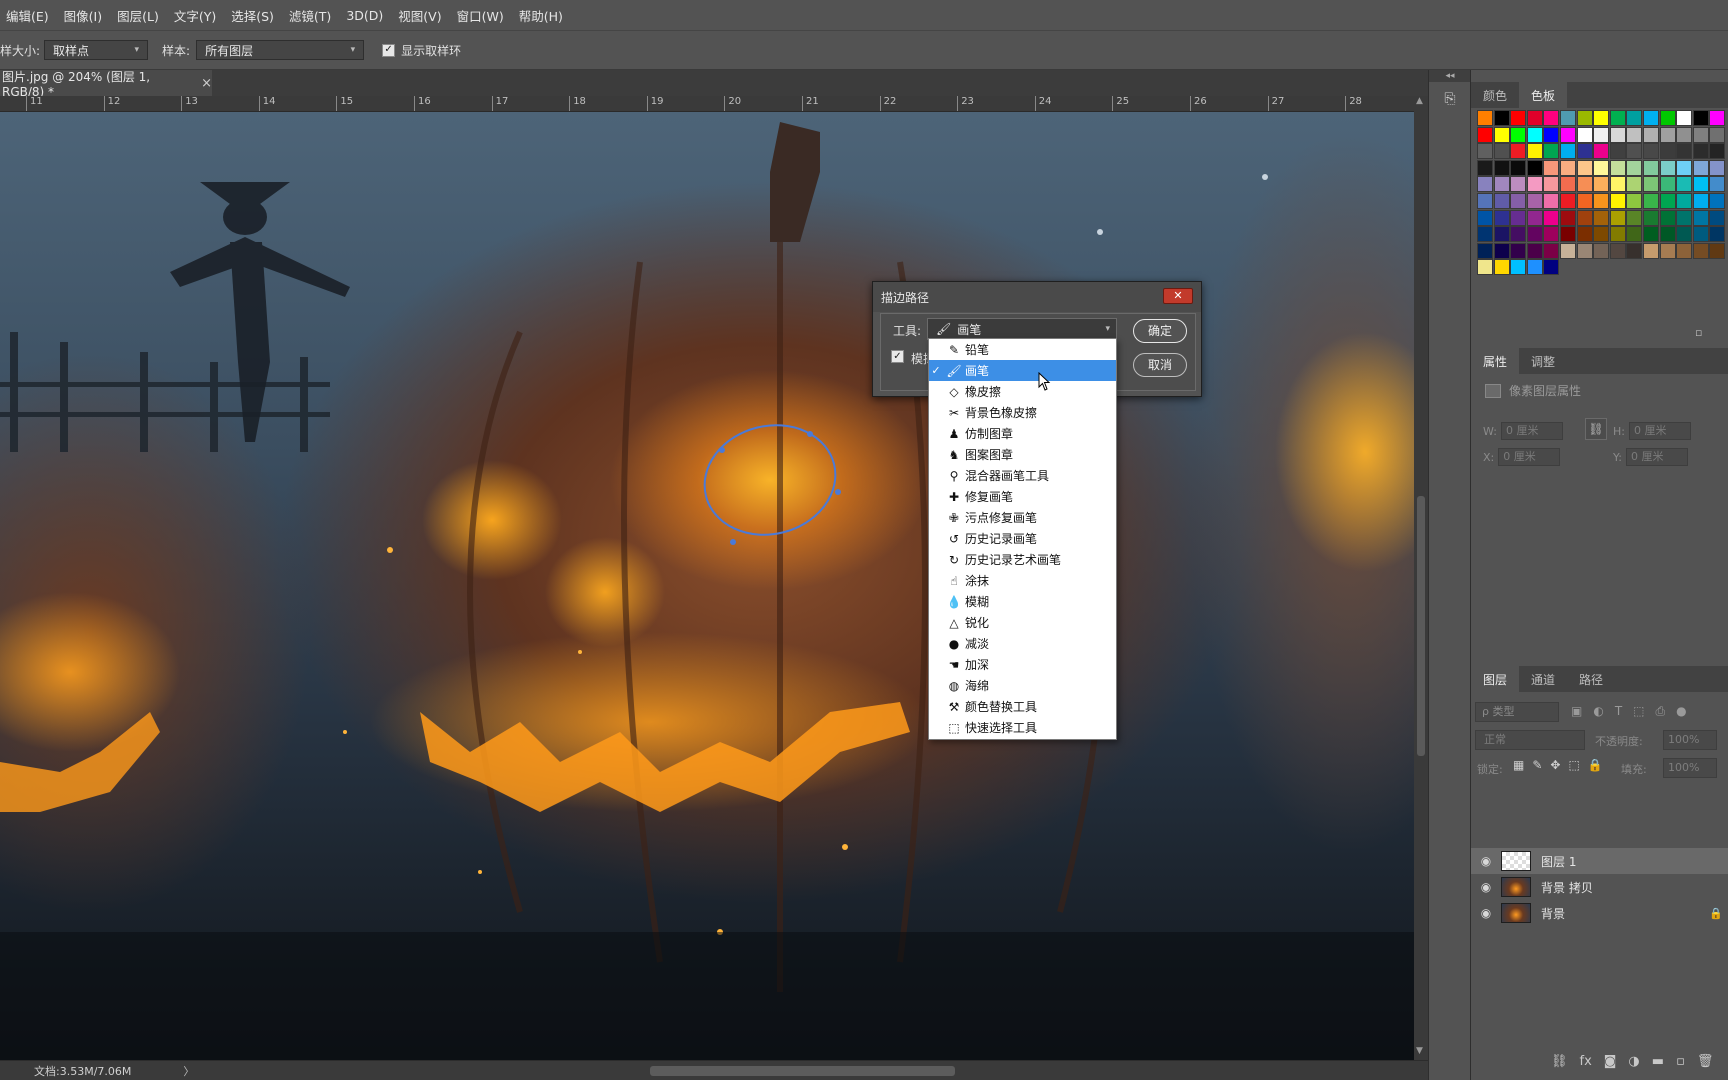 Image resolution: width=1728 pixels, height=1080 pixels. What do you see at coordinates (1022, 475) in the screenshot?
I see `tool-option: ⚲ 混合器画笔工具` at bounding box center [1022, 475].